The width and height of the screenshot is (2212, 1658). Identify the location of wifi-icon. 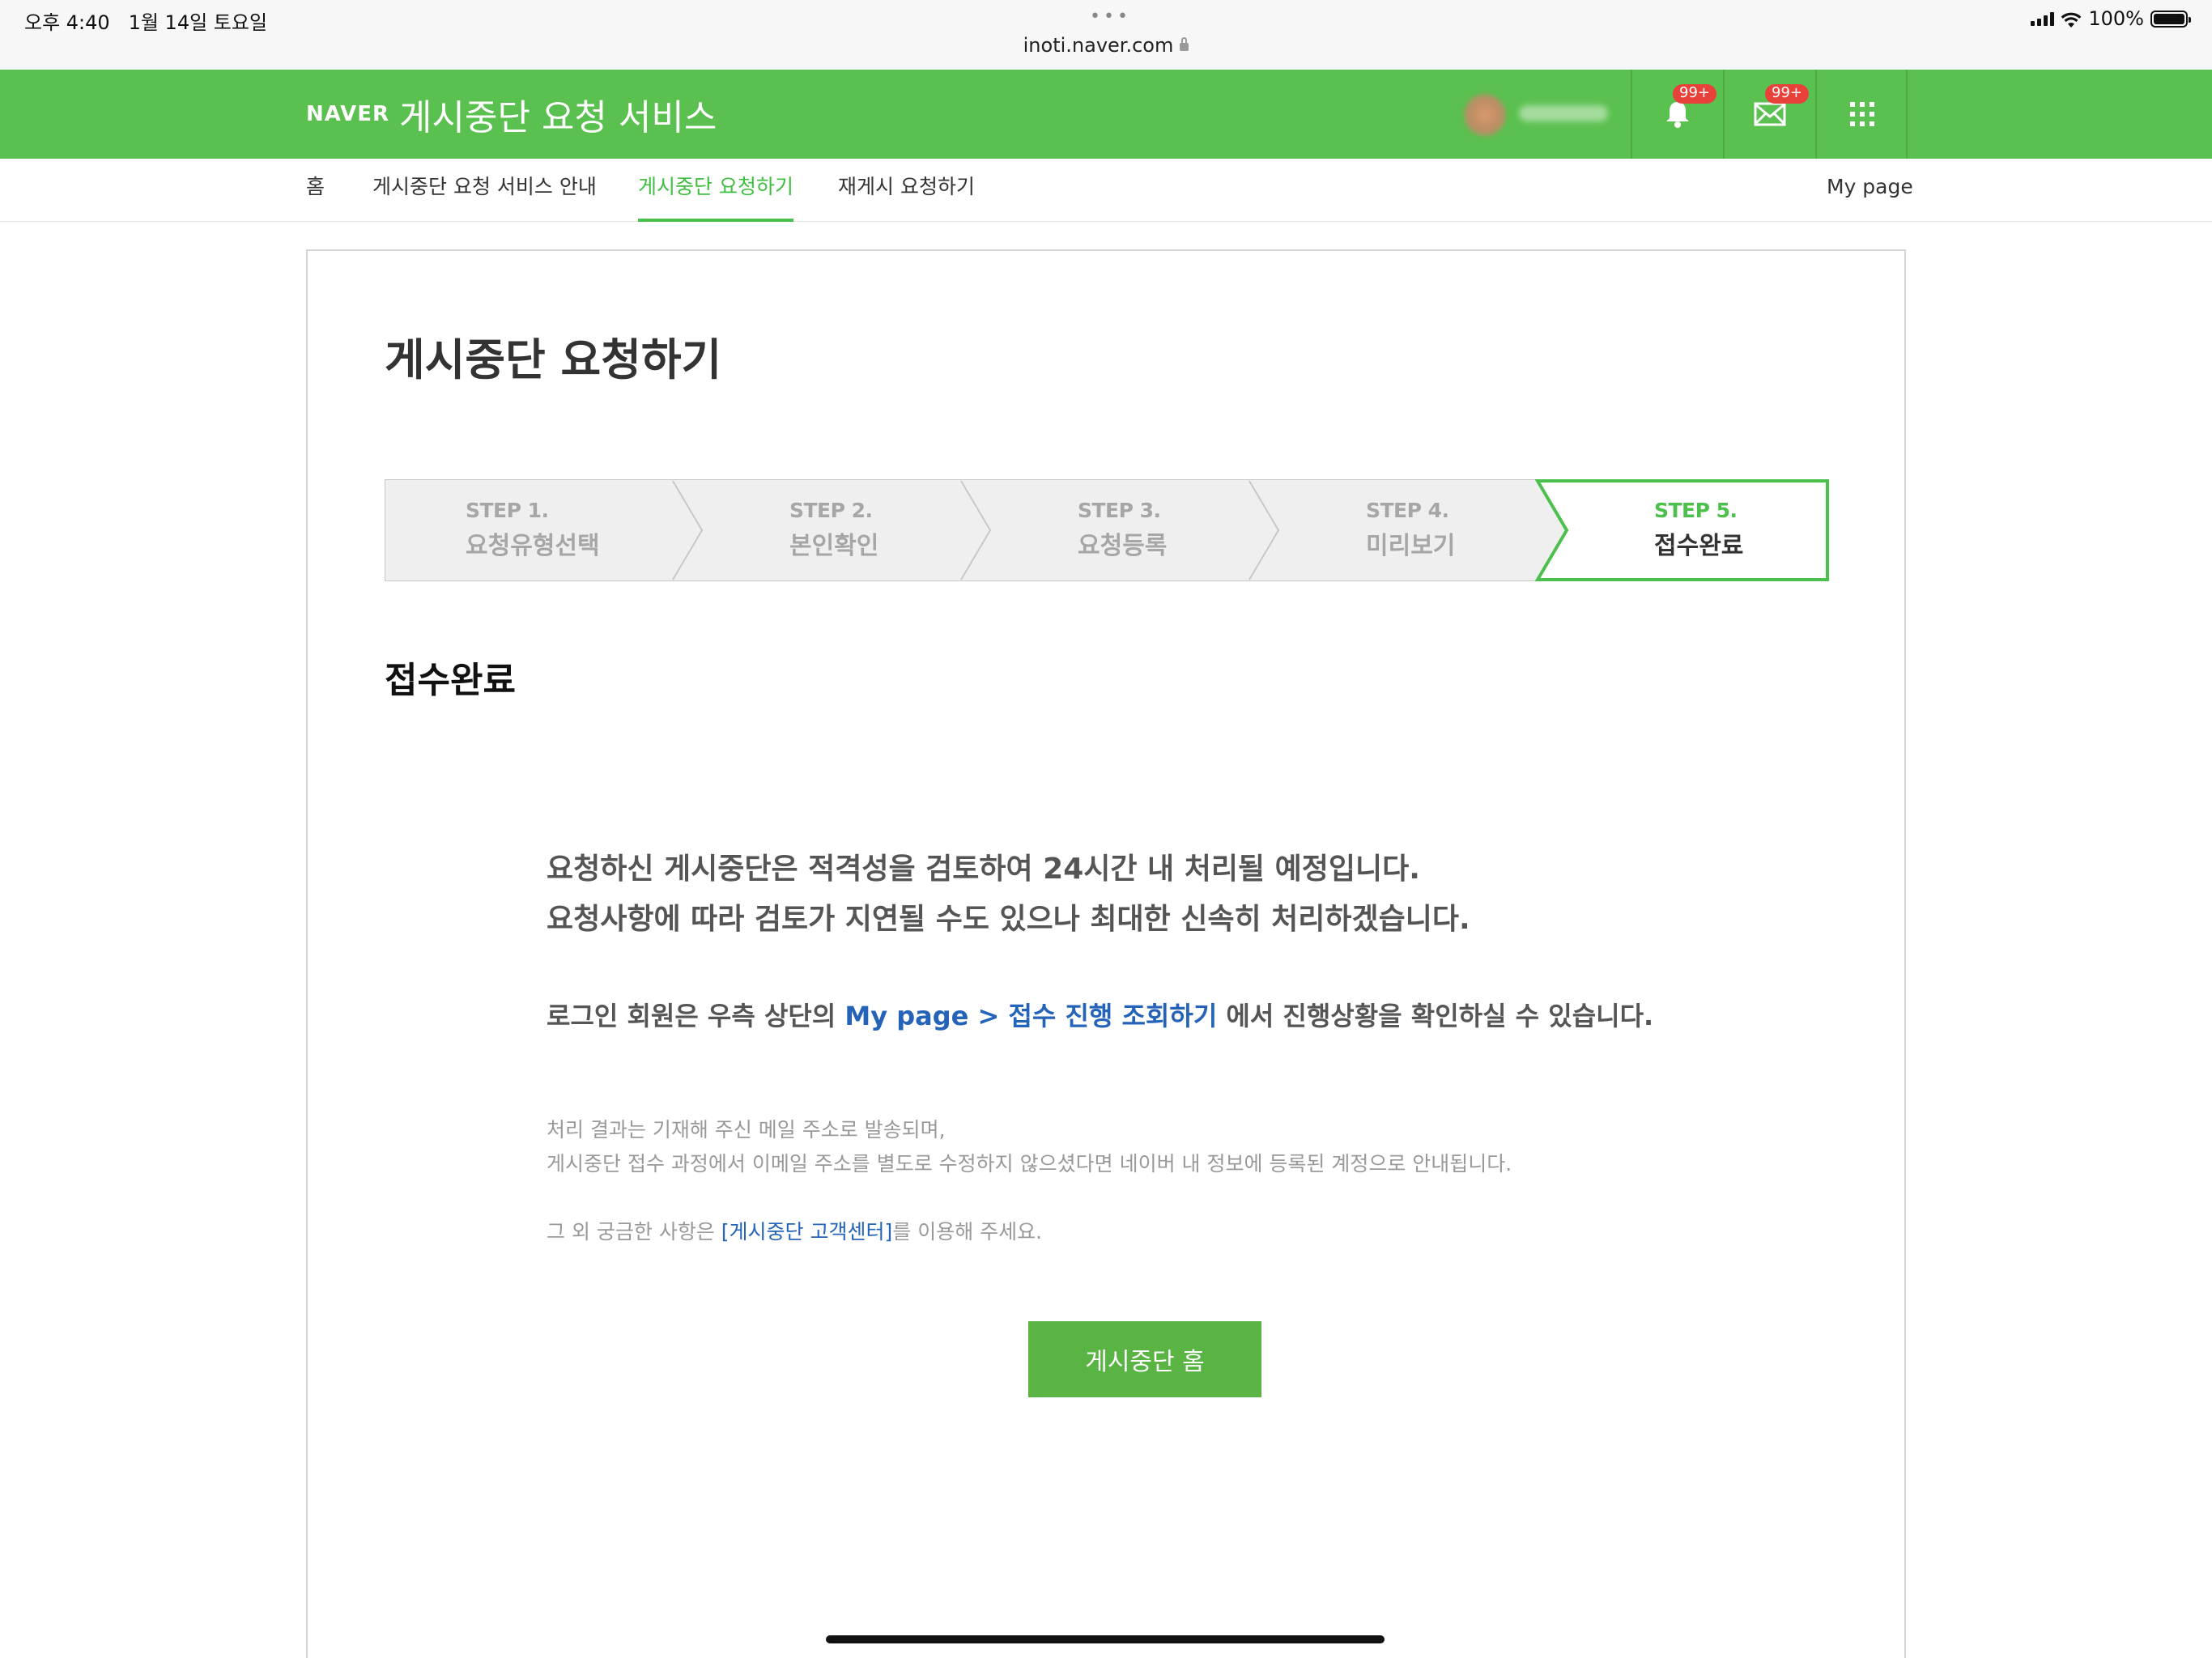
(2071, 19).